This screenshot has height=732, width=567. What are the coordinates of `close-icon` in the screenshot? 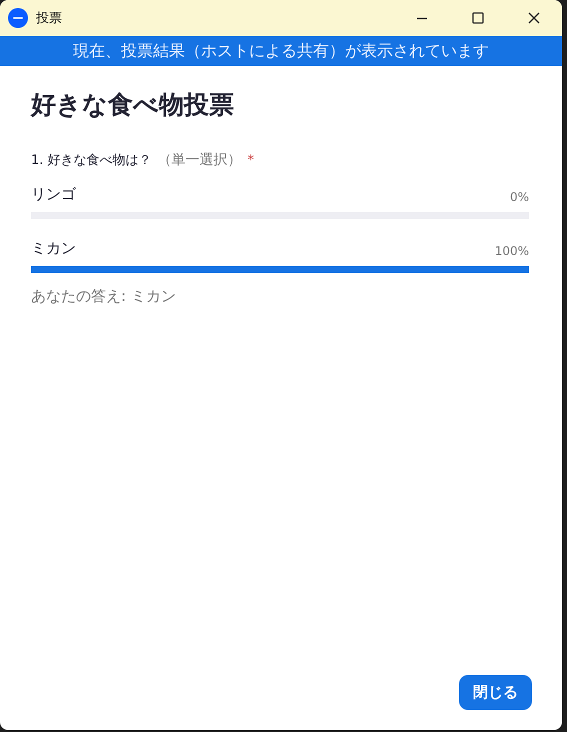 It's located at (534, 18).